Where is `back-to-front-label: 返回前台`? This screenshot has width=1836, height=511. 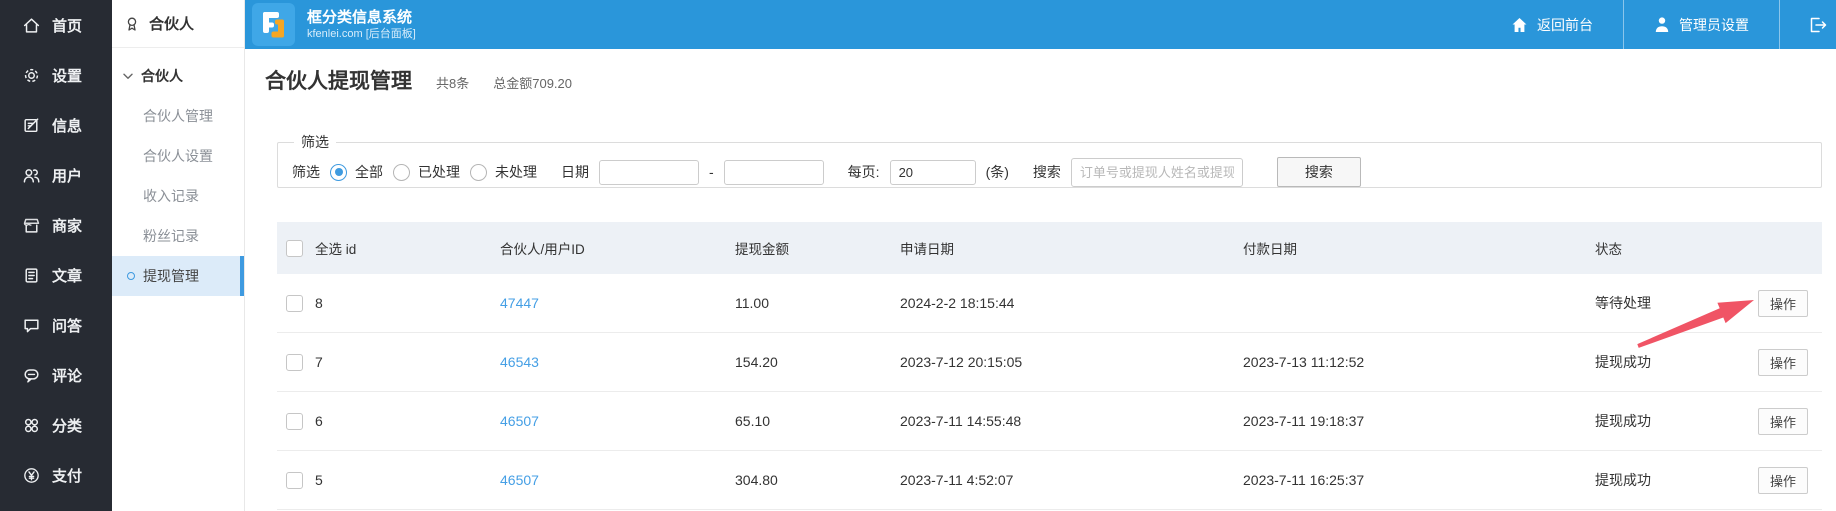
back-to-front-label: 返回前台 is located at coordinates (1565, 24).